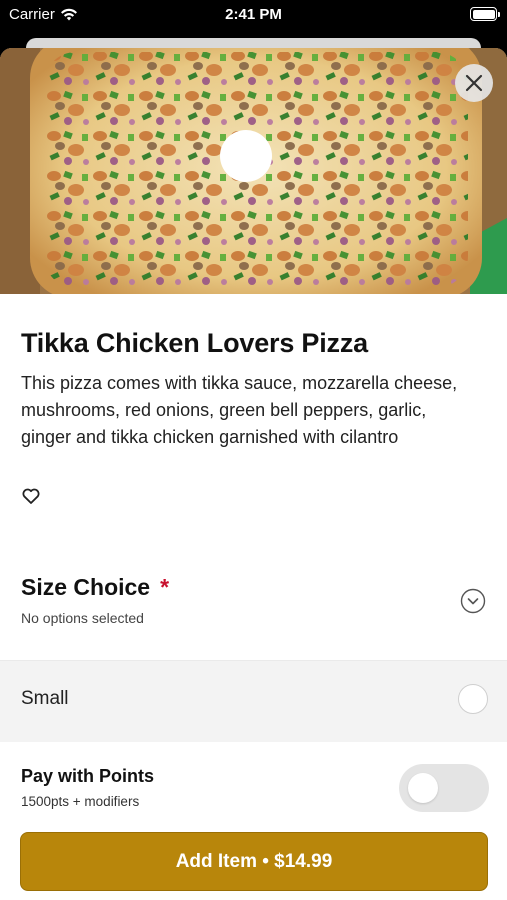 The image size is (507, 900). I want to click on size-option-small: Small, so click(253, 701).